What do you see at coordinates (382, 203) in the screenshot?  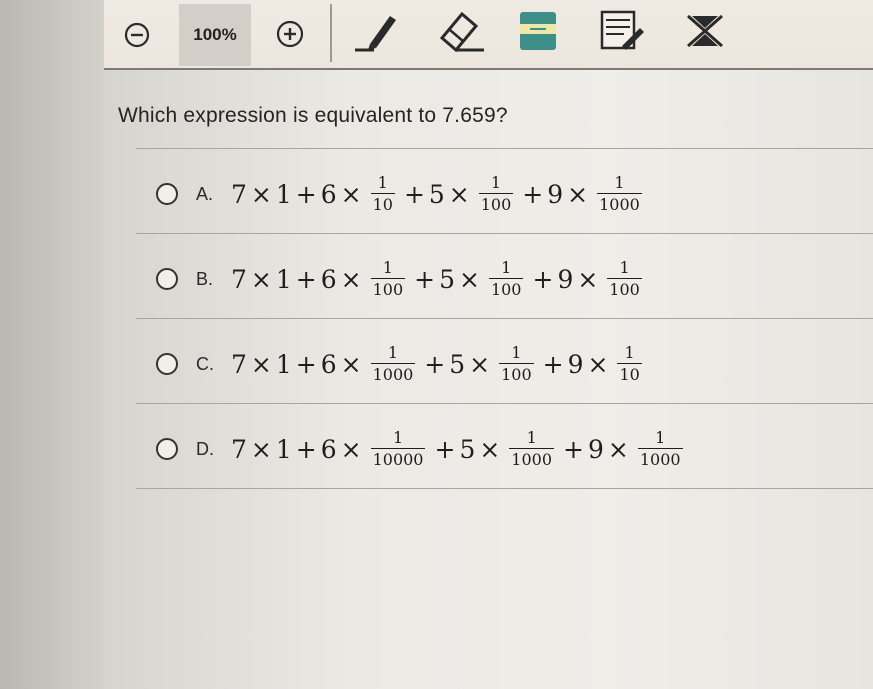 I see `fraction-denominator: 10` at bounding box center [382, 203].